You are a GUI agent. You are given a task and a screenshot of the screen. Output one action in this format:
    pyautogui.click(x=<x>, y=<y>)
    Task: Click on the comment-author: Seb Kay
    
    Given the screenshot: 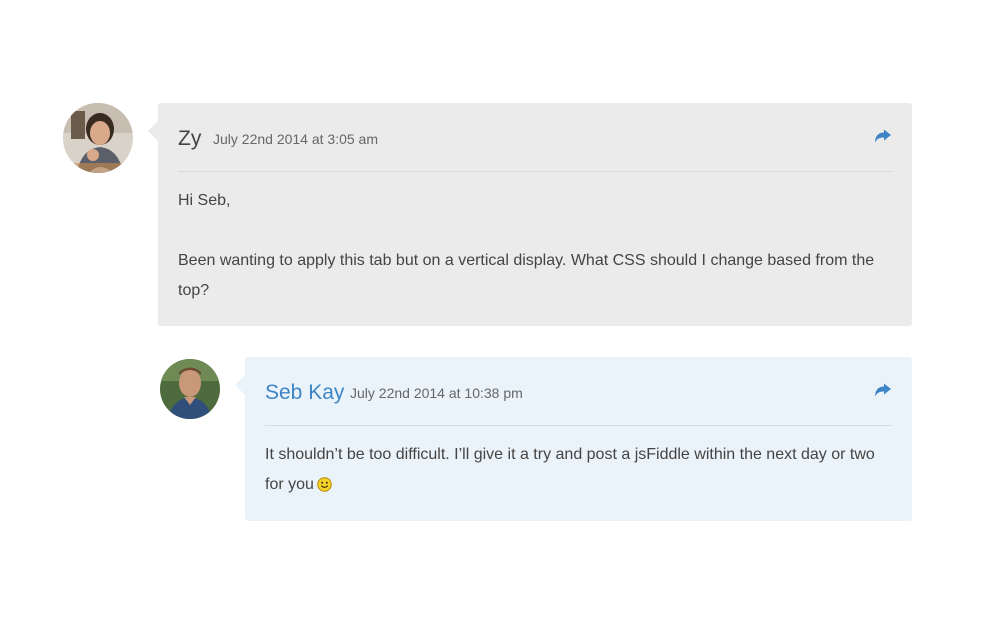 What is the action you would take?
    pyautogui.click(x=304, y=393)
    